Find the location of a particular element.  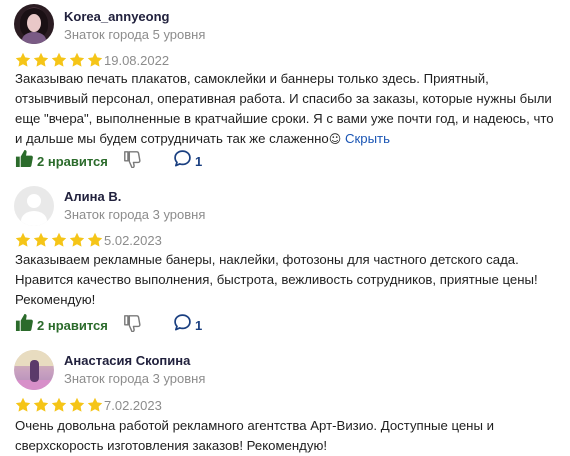

author-level: Знаток города 5 уровня is located at coordinates (135, 34).